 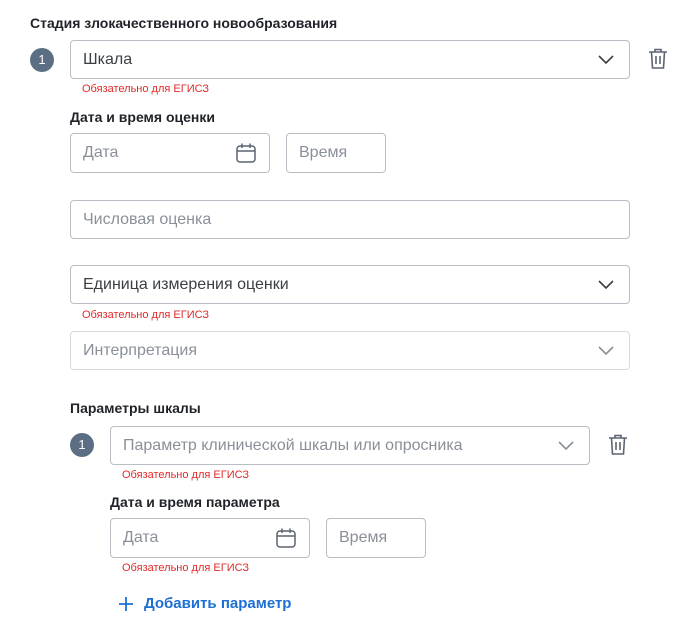 What do you see at coordinates (146, 89) in the screenshot?
I see `scale-required-note: Обязательно для ЕГИСЗ` at bounding box center [146, 89].